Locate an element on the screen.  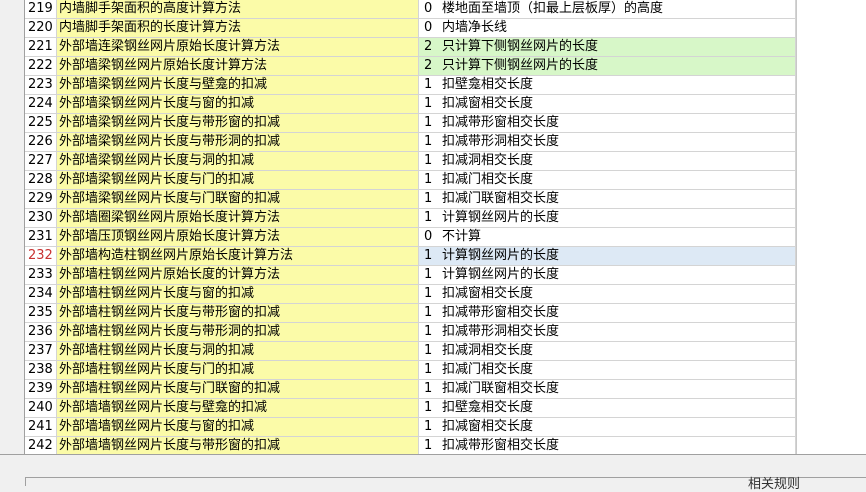
rule-name-cell: 外部墙梁钢丝网片长度与门联窗的扣减 is located at coordinates (238, 199).